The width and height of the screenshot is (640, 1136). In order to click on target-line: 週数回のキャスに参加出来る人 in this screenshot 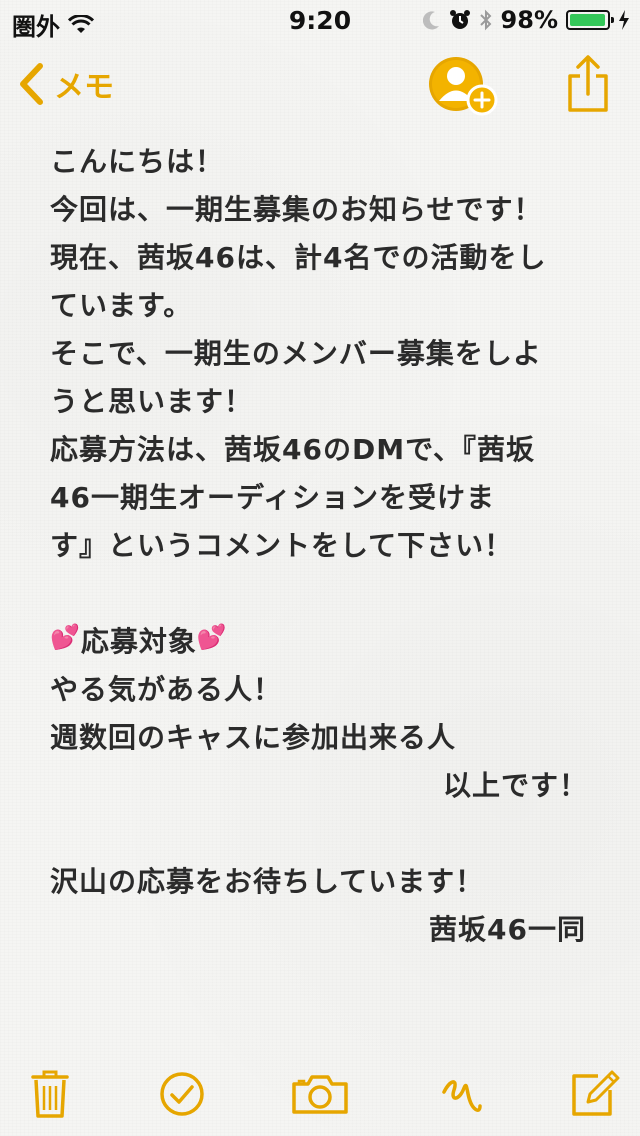, I will do `click(253, 737)`.